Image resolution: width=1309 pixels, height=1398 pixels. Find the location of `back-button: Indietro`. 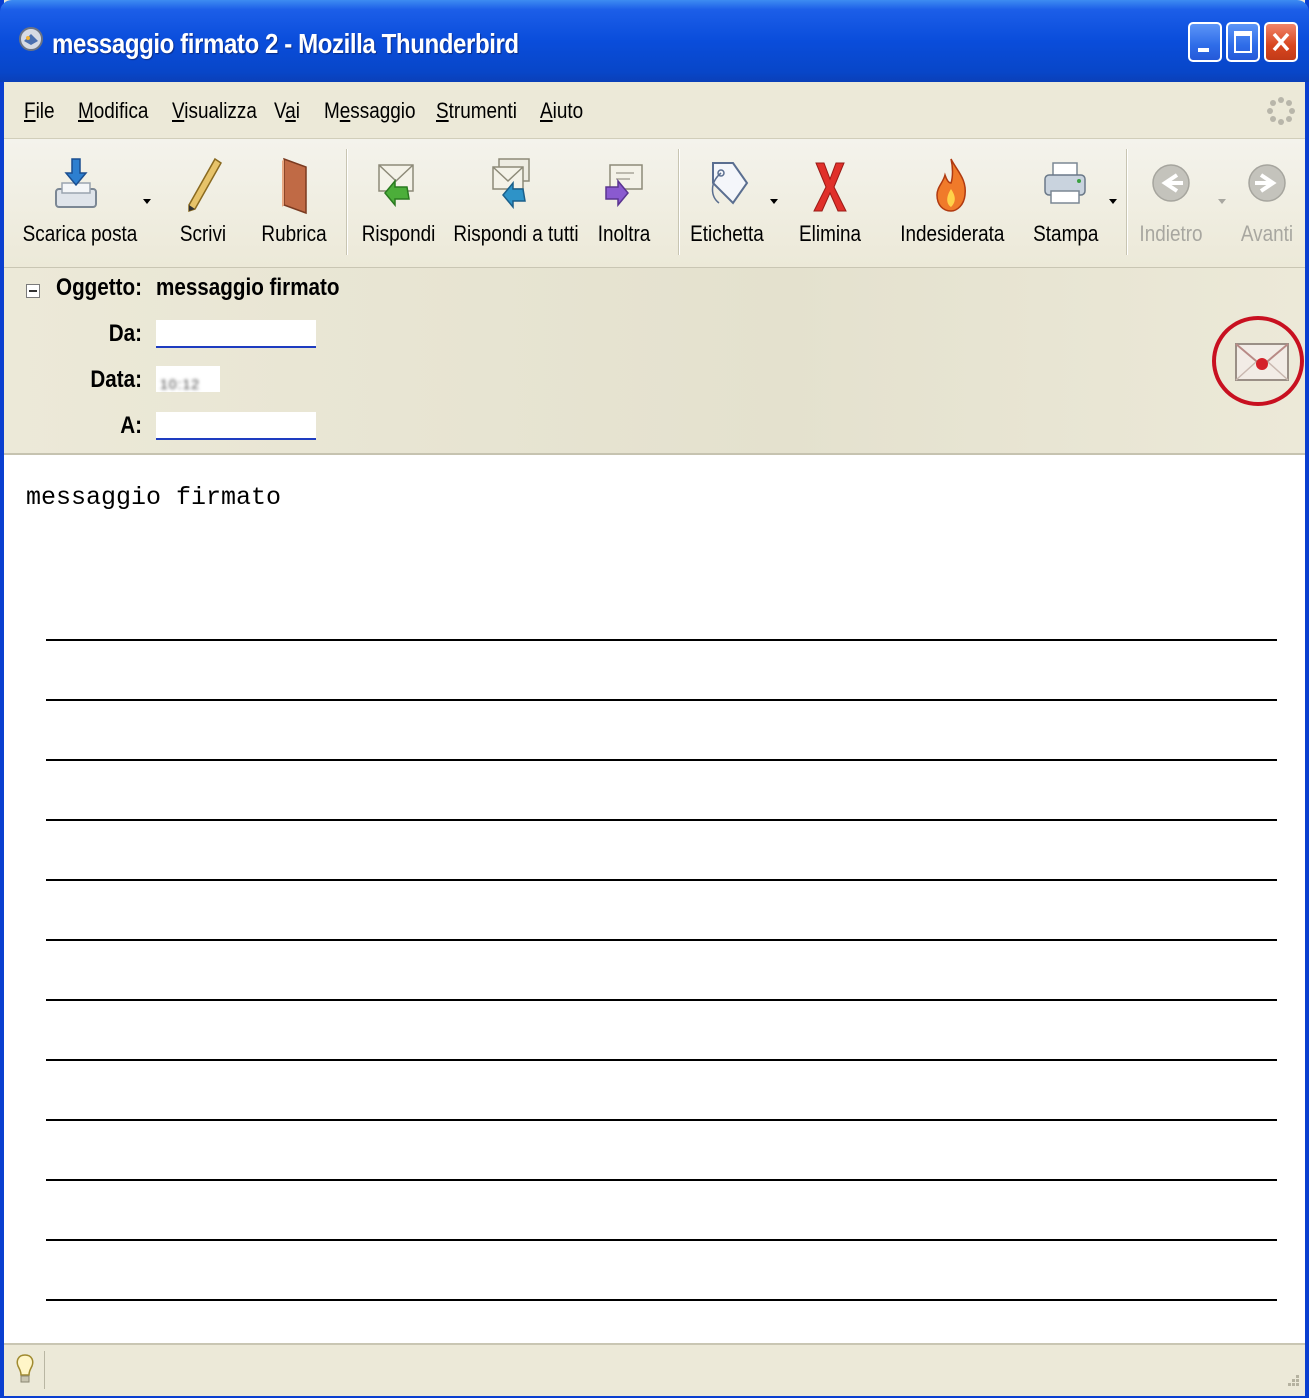

back-button: Indietro is located at coordinates (1171, 203).